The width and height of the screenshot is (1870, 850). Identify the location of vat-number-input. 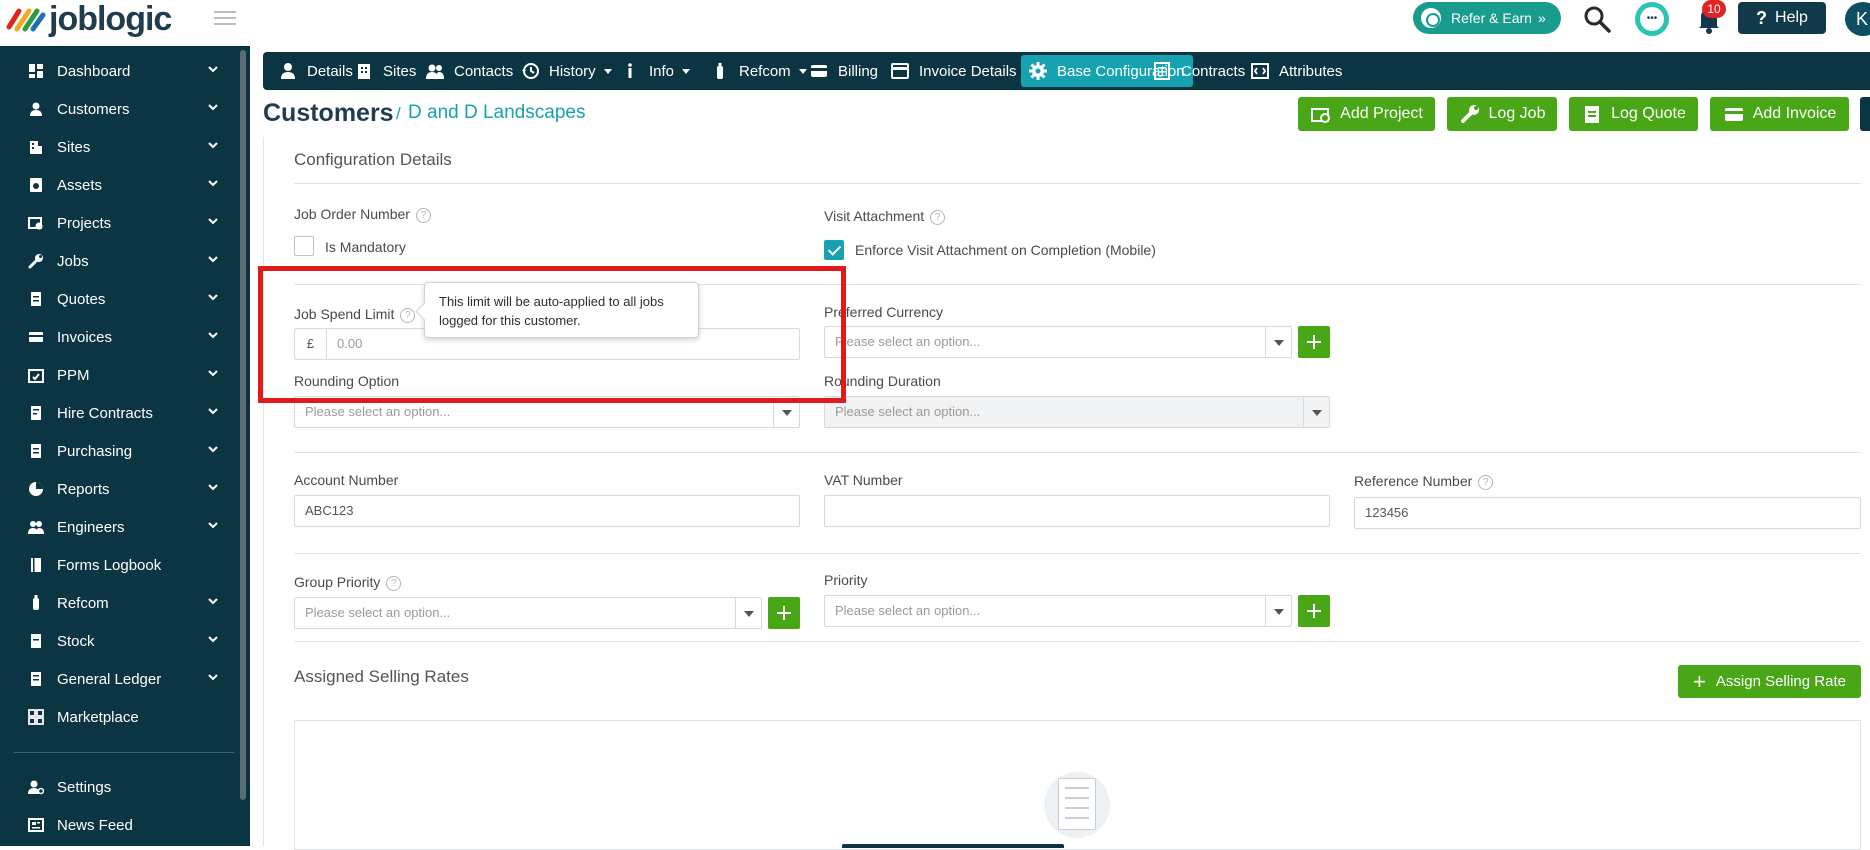
(1077, 511).